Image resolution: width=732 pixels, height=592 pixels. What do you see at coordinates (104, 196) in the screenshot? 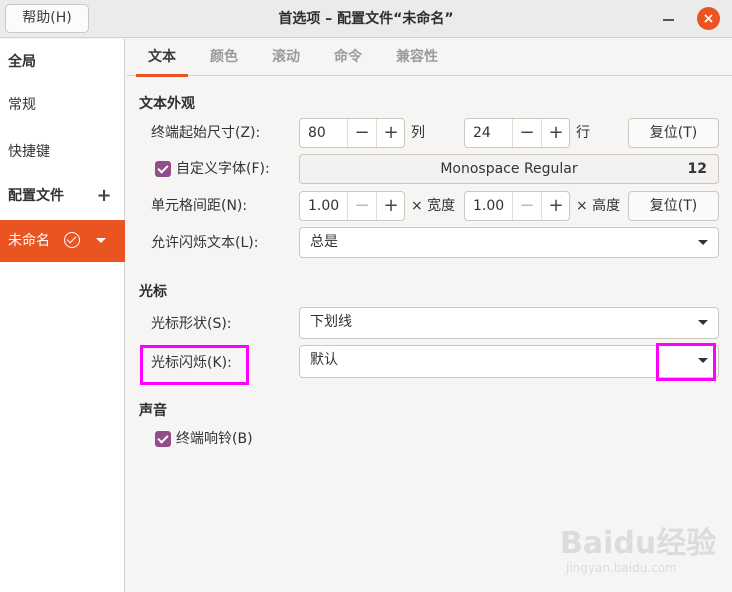
I see `add-profile-button: +` at bounding box center [104, 196].